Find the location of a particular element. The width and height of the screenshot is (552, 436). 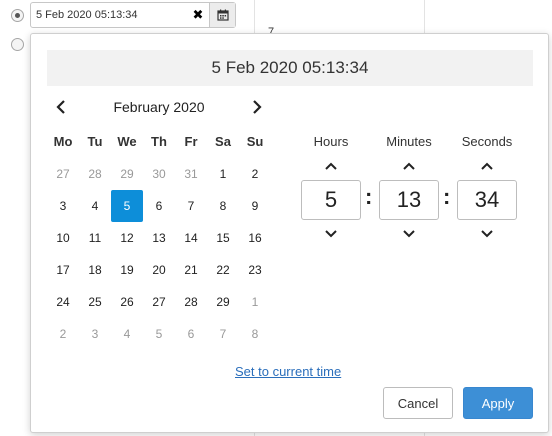

set-current-time-link: Set to current time is located at coordinates (288, 371).